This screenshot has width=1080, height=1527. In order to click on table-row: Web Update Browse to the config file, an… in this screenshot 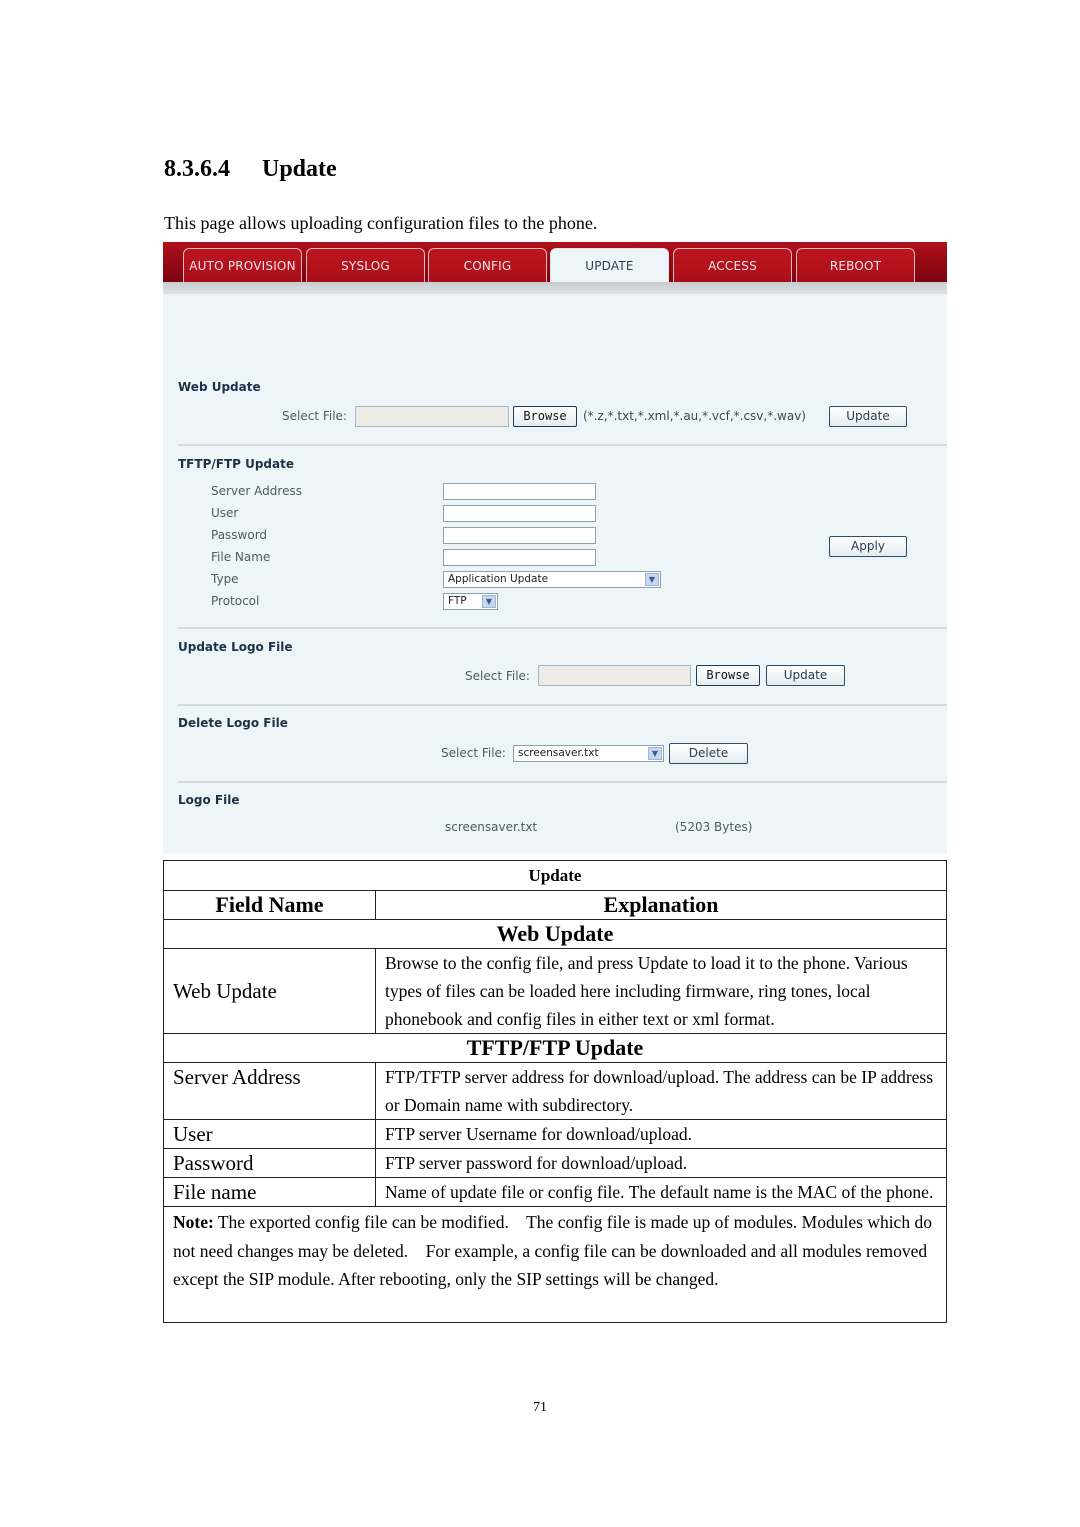, I will do `click(555, 991)`.